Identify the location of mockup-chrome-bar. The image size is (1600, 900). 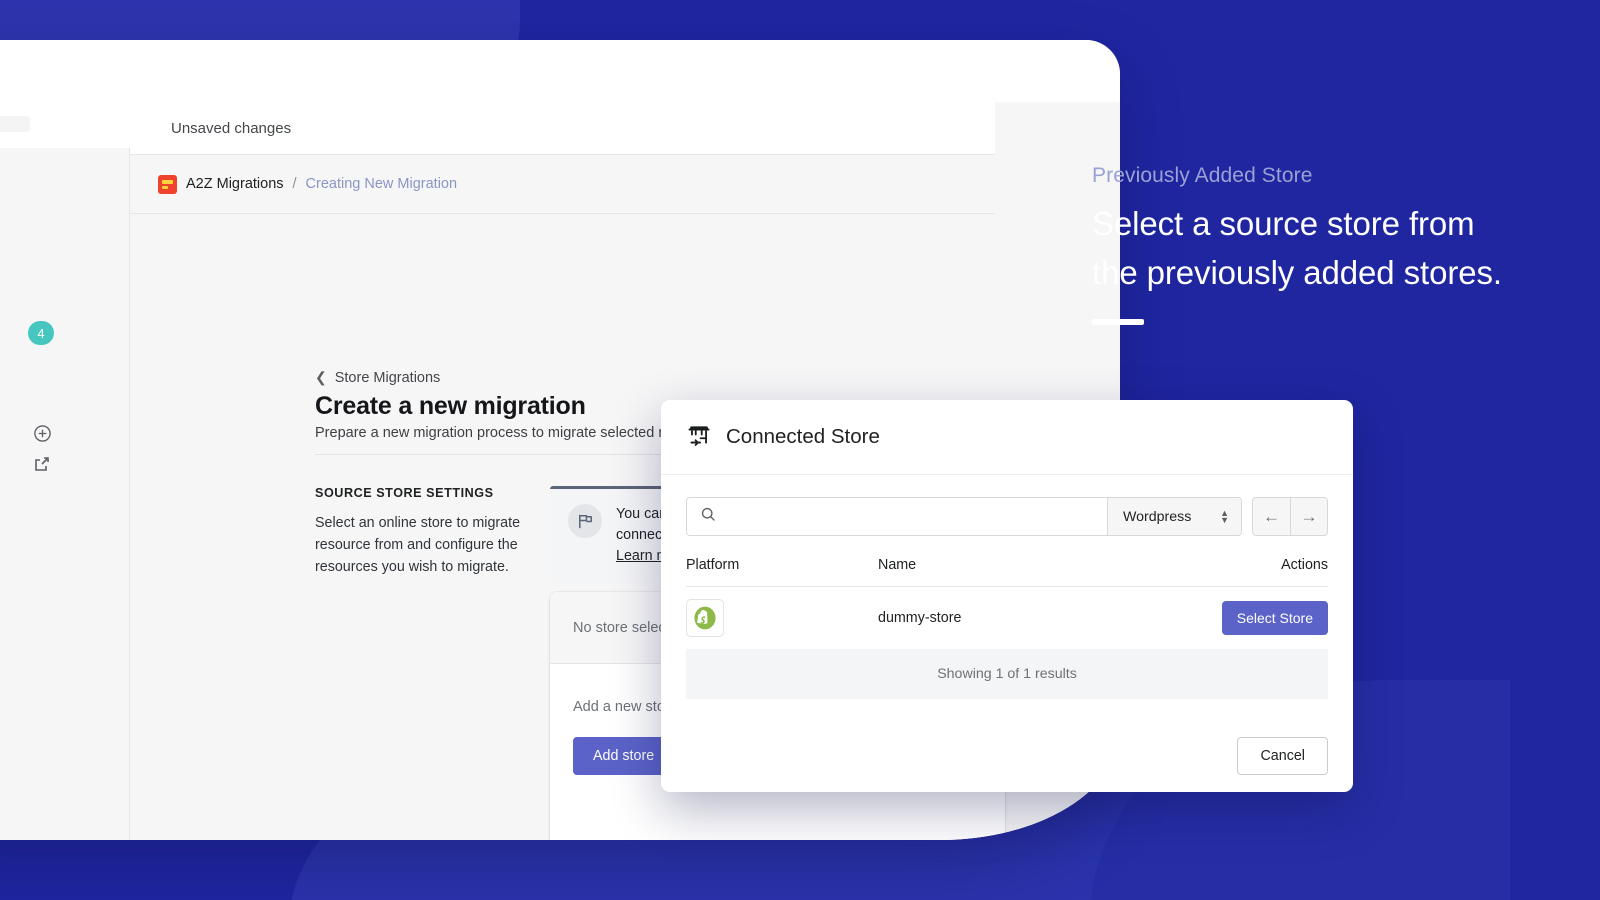
(560, 71).